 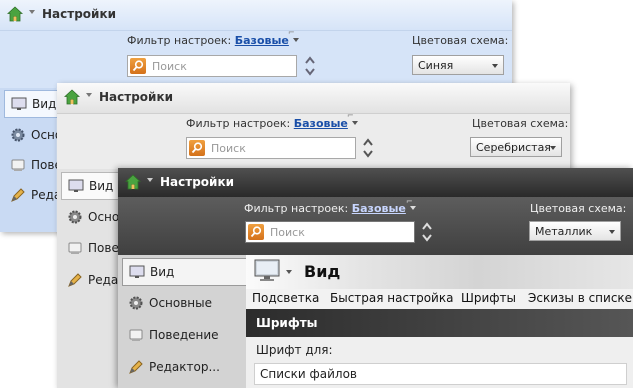 I want to click on section-title: Шрифты, so click(x=287, y=323).